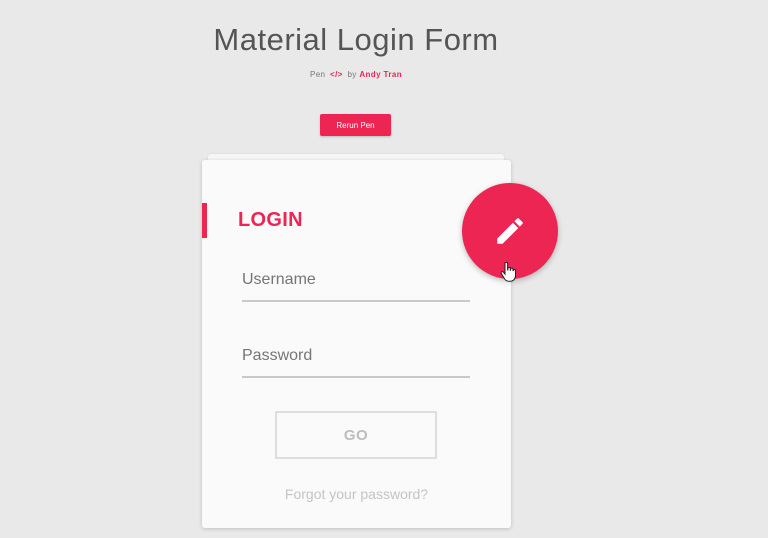 The height and width of the screenshot is (538, 768). Describe the element at coordinates (336, 74) in the screenshot. I see `code-icon: </>` at that location.